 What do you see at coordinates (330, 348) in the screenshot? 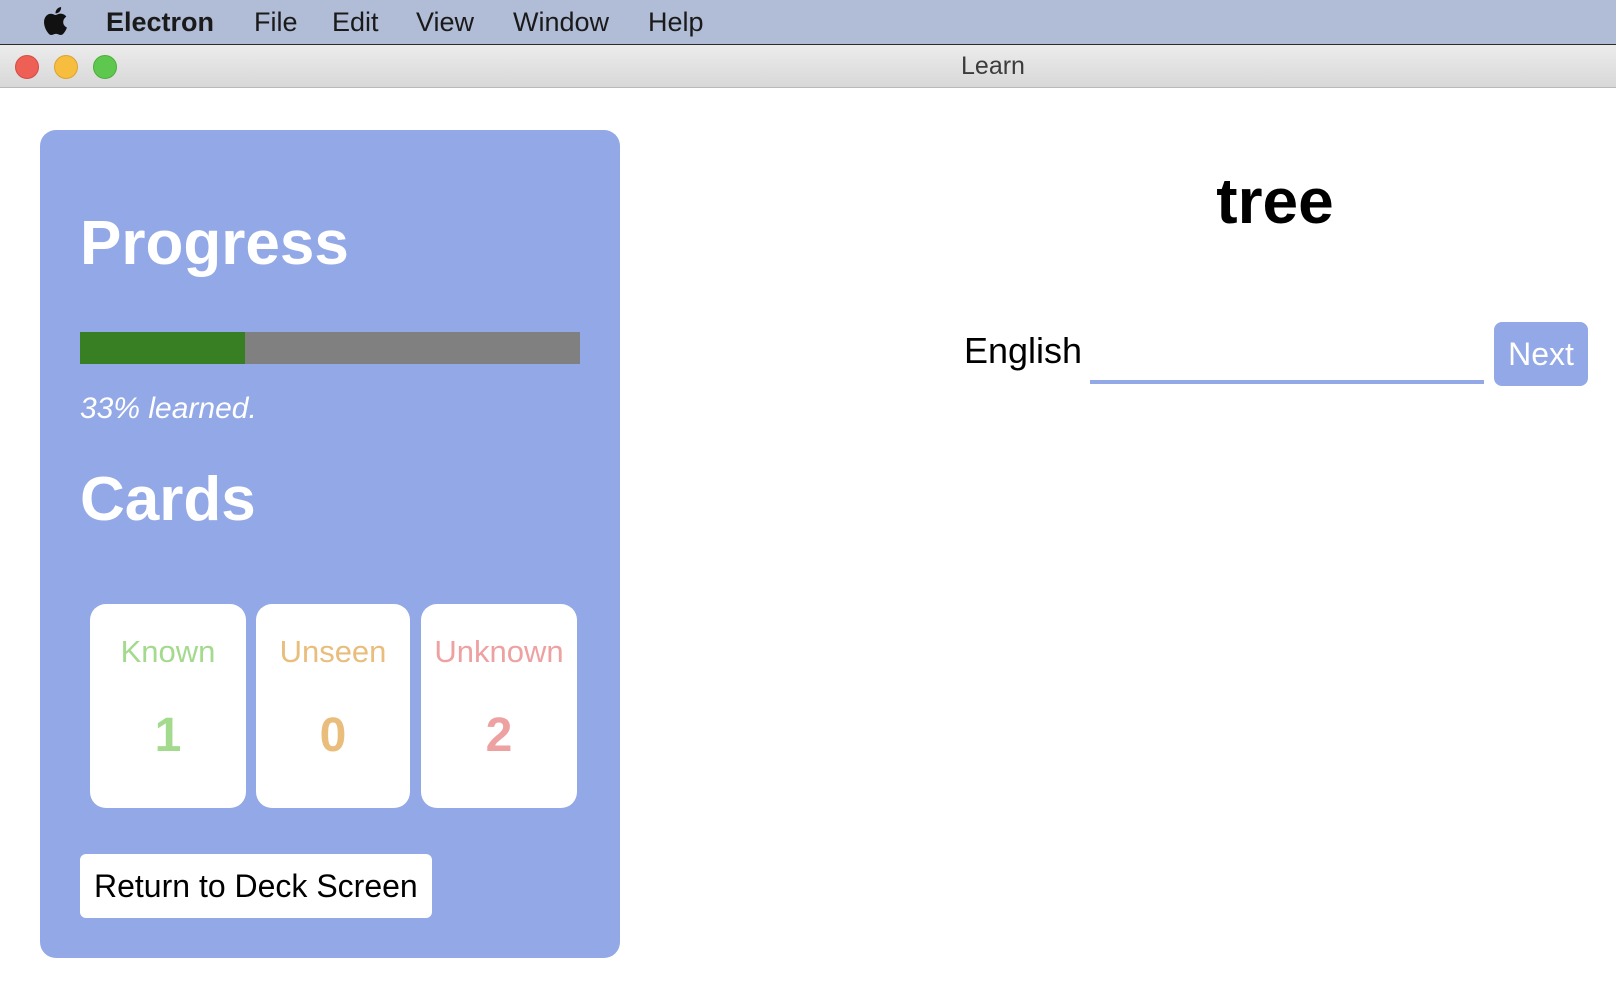
I see `progress-bar` at bounding box center [330, 348].